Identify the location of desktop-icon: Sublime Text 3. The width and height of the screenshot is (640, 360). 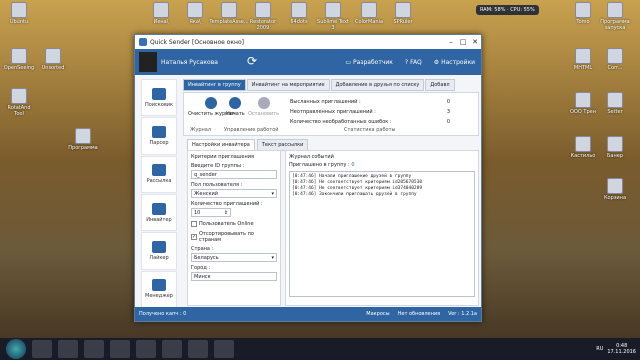
(333, 16).